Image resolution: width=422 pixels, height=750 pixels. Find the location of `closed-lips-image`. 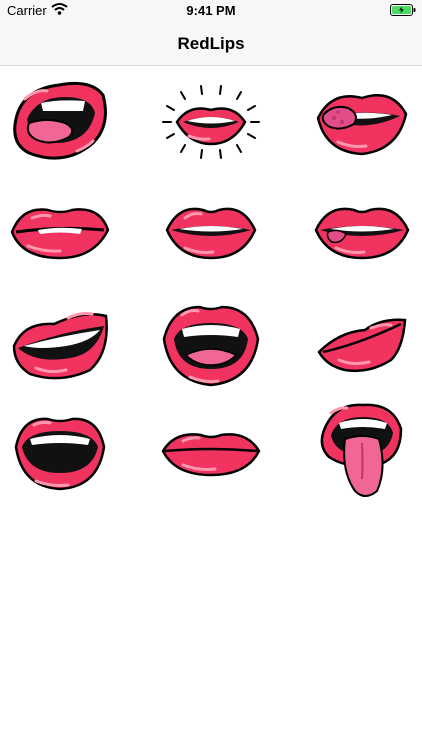

closed-lips-image is located at coordinates (211, 455).